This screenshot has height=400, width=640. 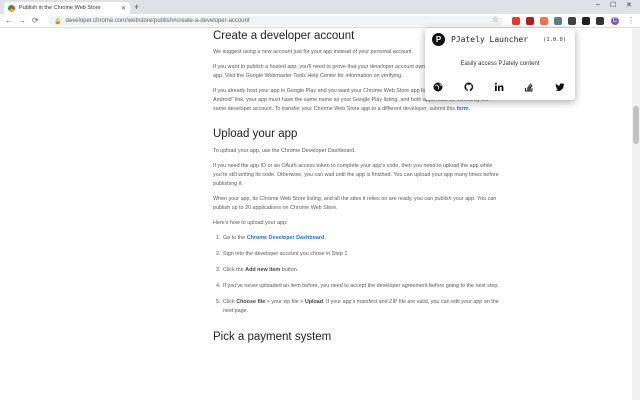 What do you see at coordinates (631, 21) in the screenshot?
I see `menu-icon: ⋮` at bounding box center [631, 21].